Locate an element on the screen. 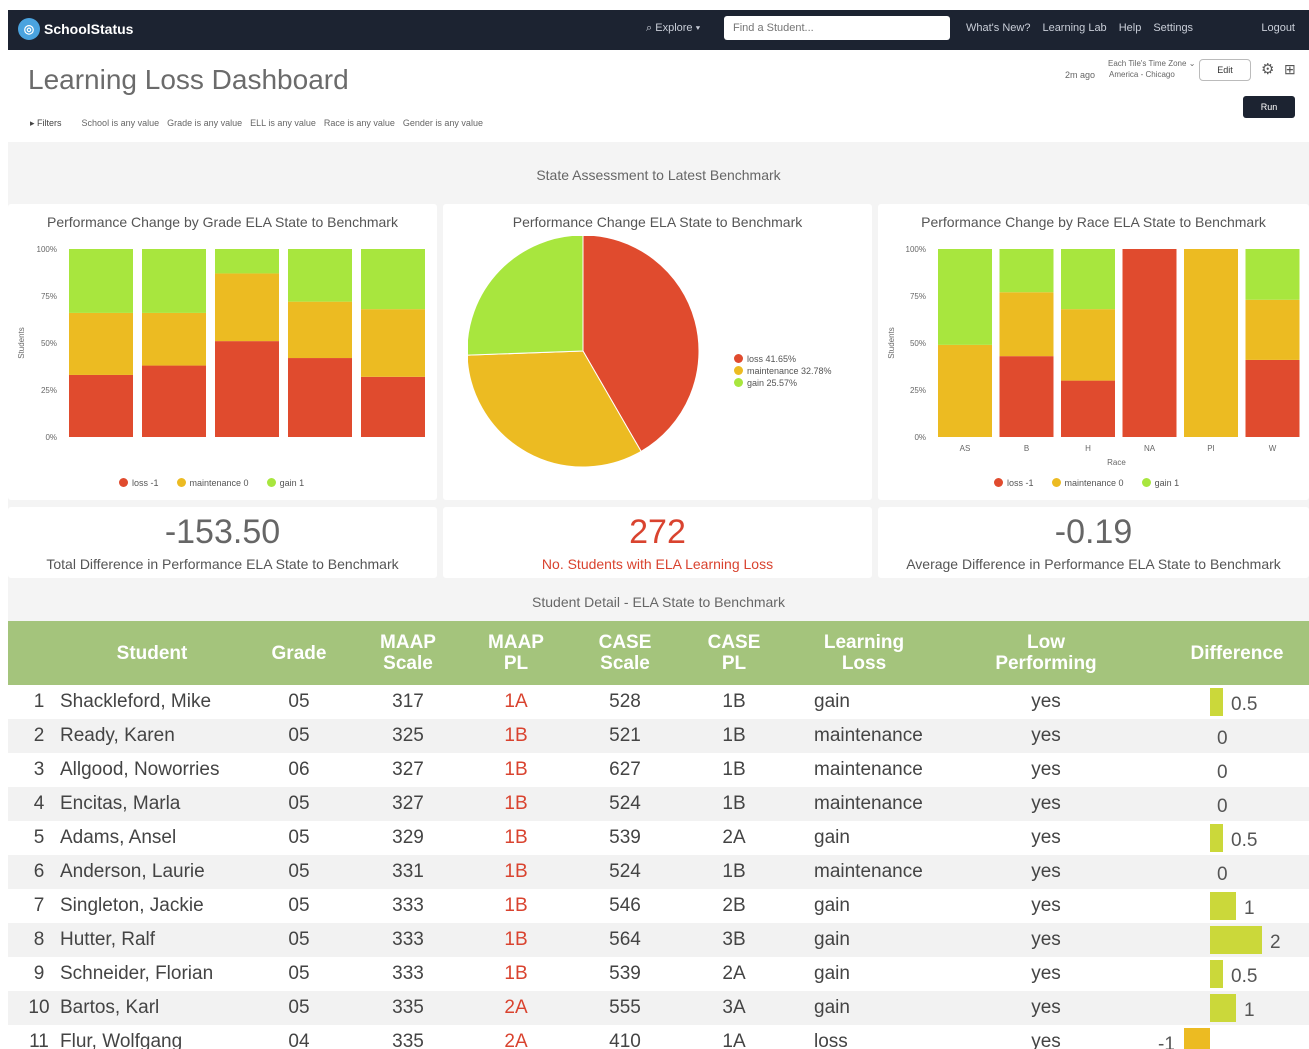 The height and width of the screenshot is (1049, 1309). explore-menu: ⌕ Explore ▾ is located at coordinates (673, 28).